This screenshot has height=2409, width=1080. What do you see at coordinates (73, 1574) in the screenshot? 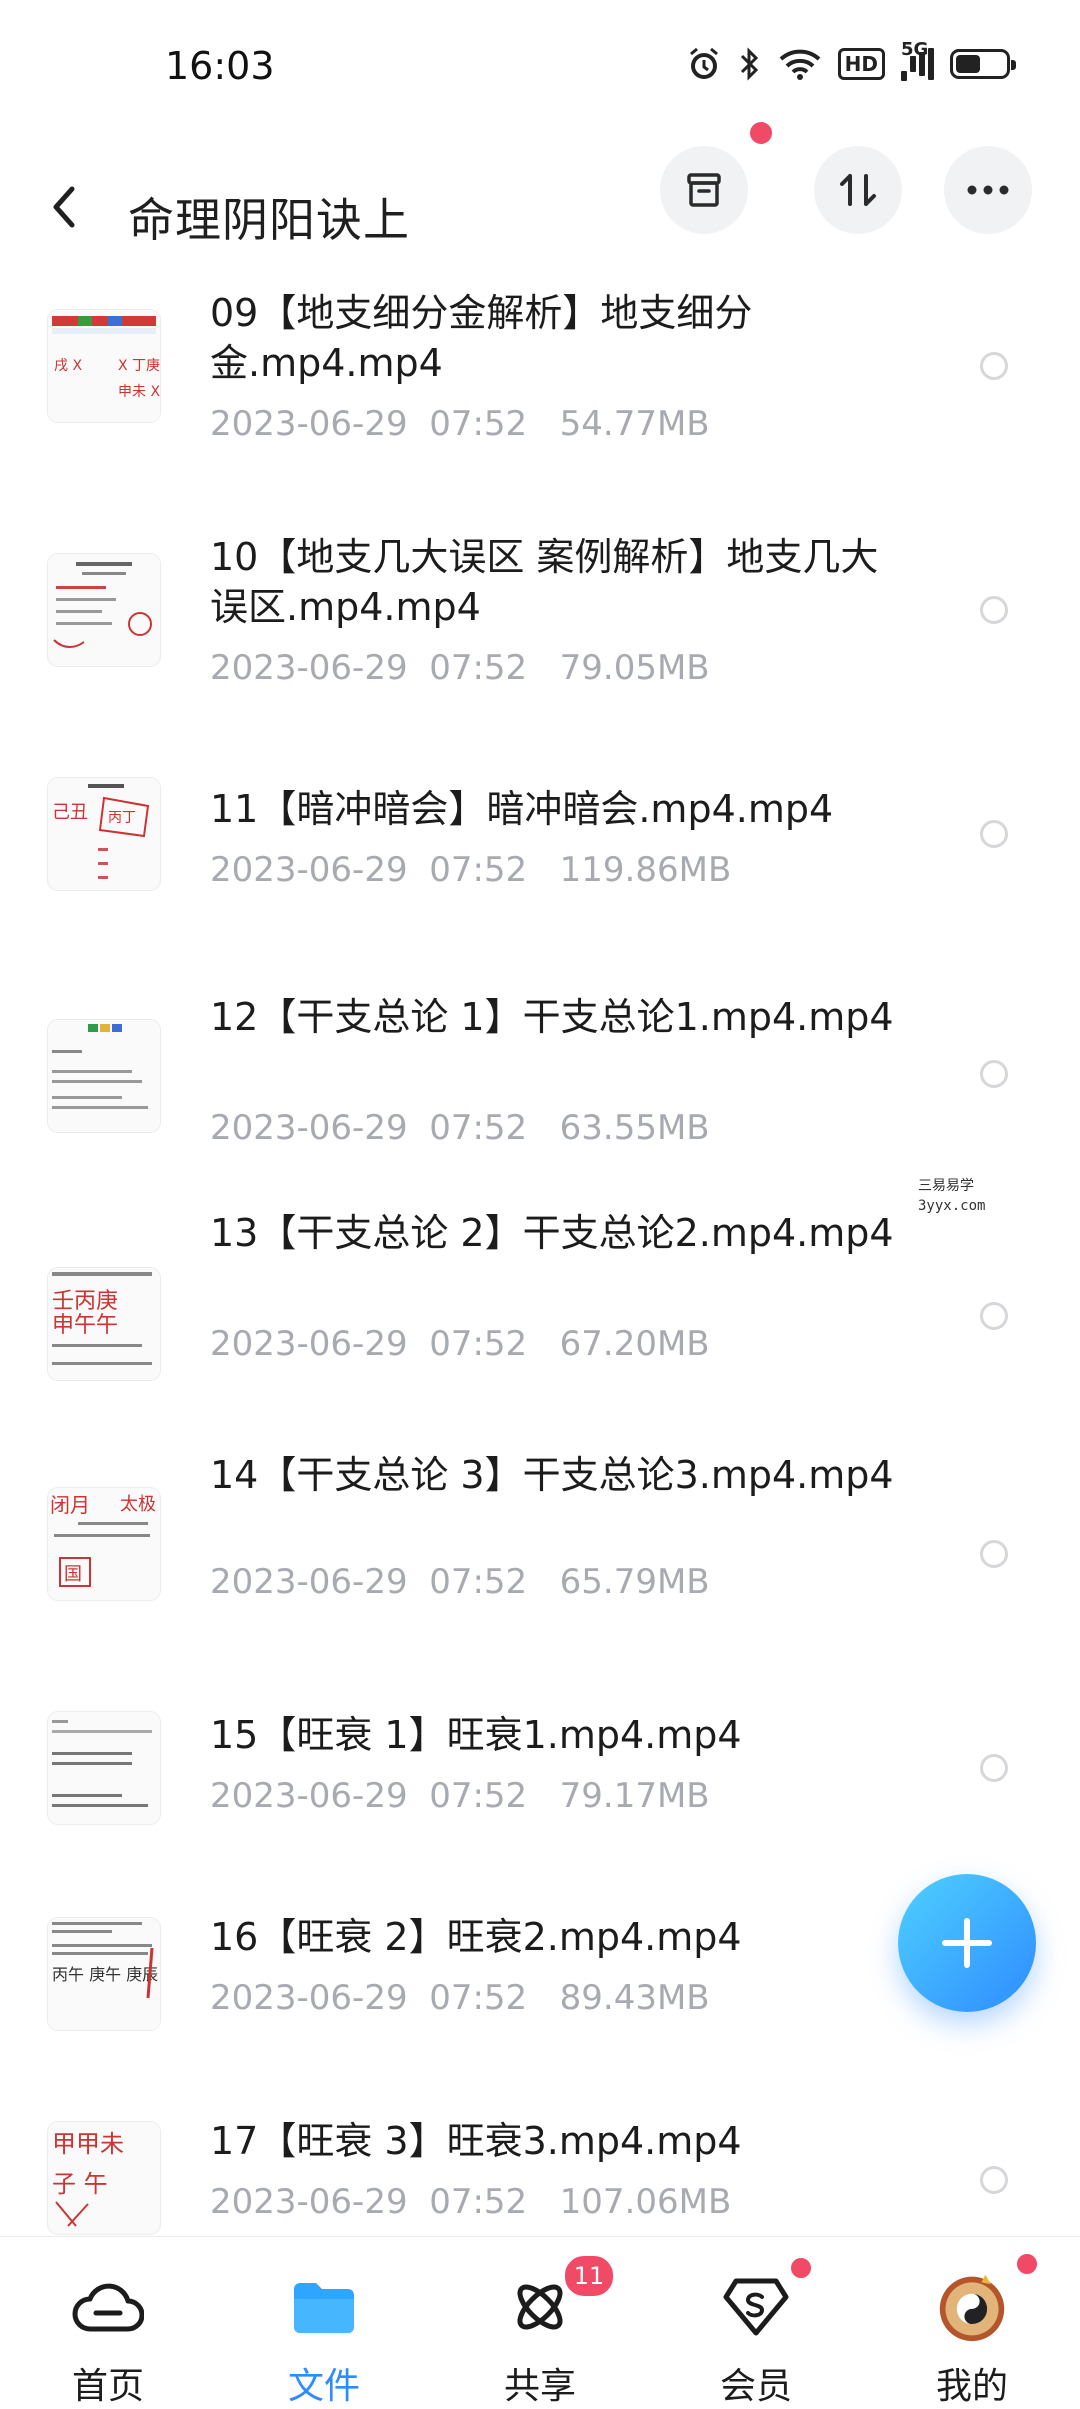
I see `svg-text: 国` at bounding box center [73, 1574].